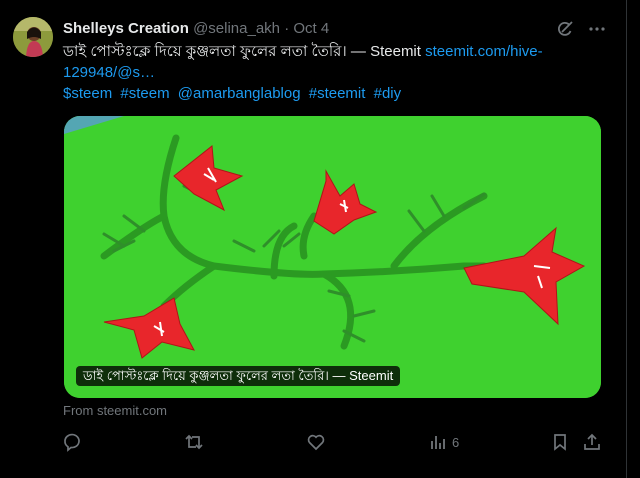 This screenshot has height=478, width=640. I want to click on retweet-button, so click(194, 442).